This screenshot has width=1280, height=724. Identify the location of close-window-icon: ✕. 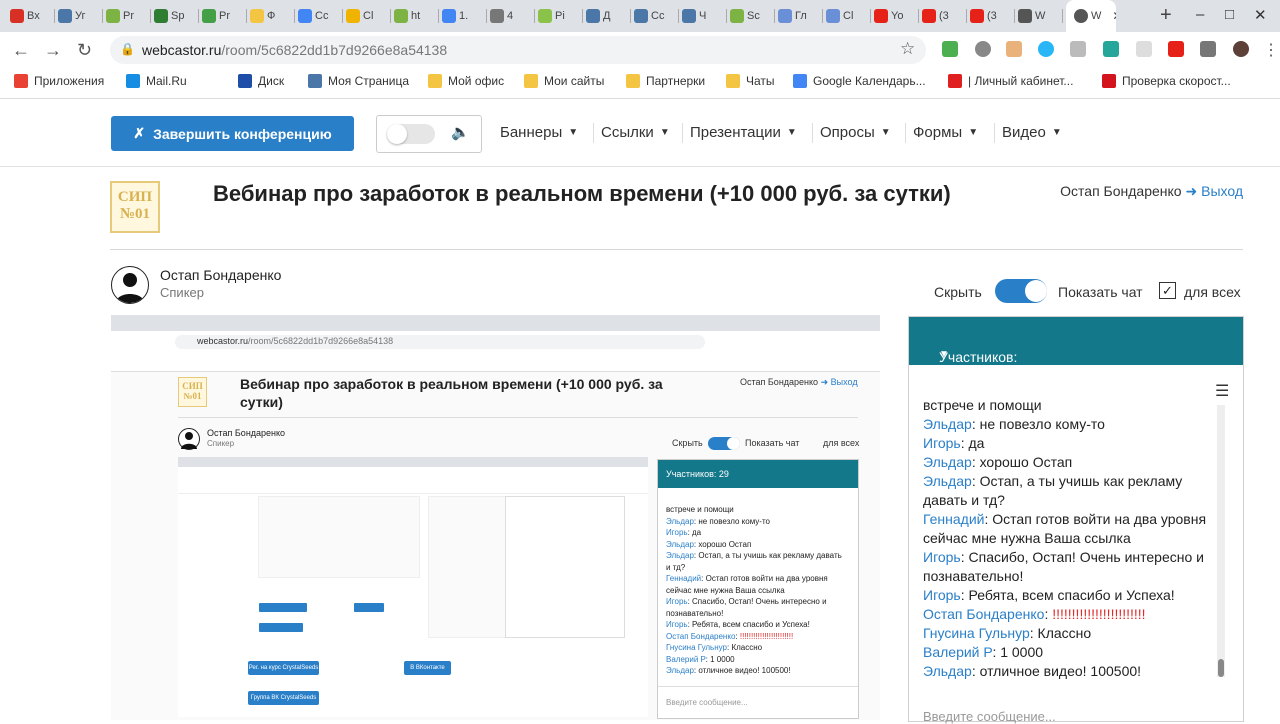
(1260, 15).